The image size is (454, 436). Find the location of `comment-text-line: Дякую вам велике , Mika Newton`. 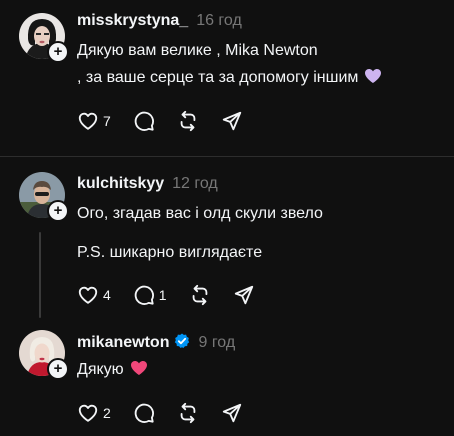

comment-text-line: Дякую вам велике , Mika Newton is located at coordinates (197, 50).